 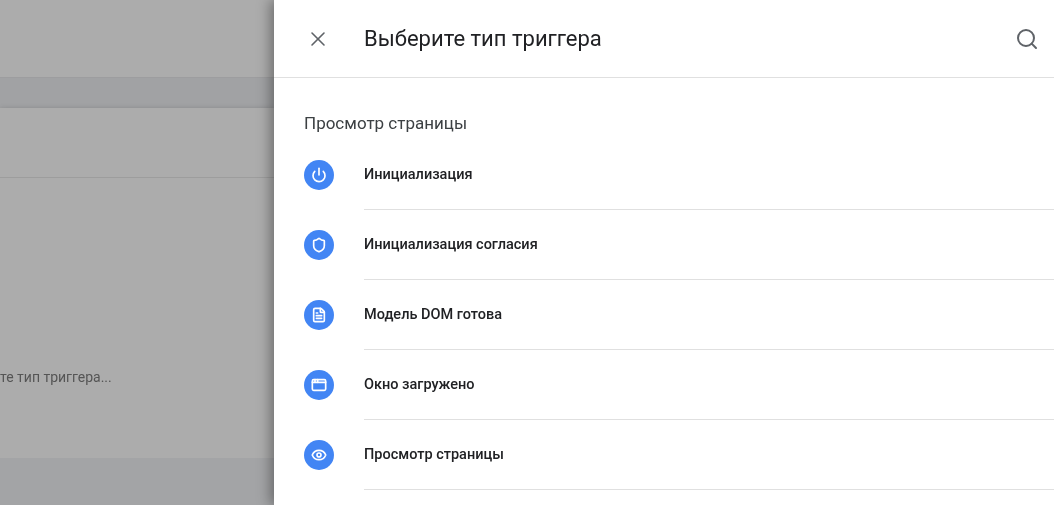 What do you see at coordinates (433, 314) in the screenshot?
I see `item-label: Модель DOM готова` at bounding box center [433, 314].